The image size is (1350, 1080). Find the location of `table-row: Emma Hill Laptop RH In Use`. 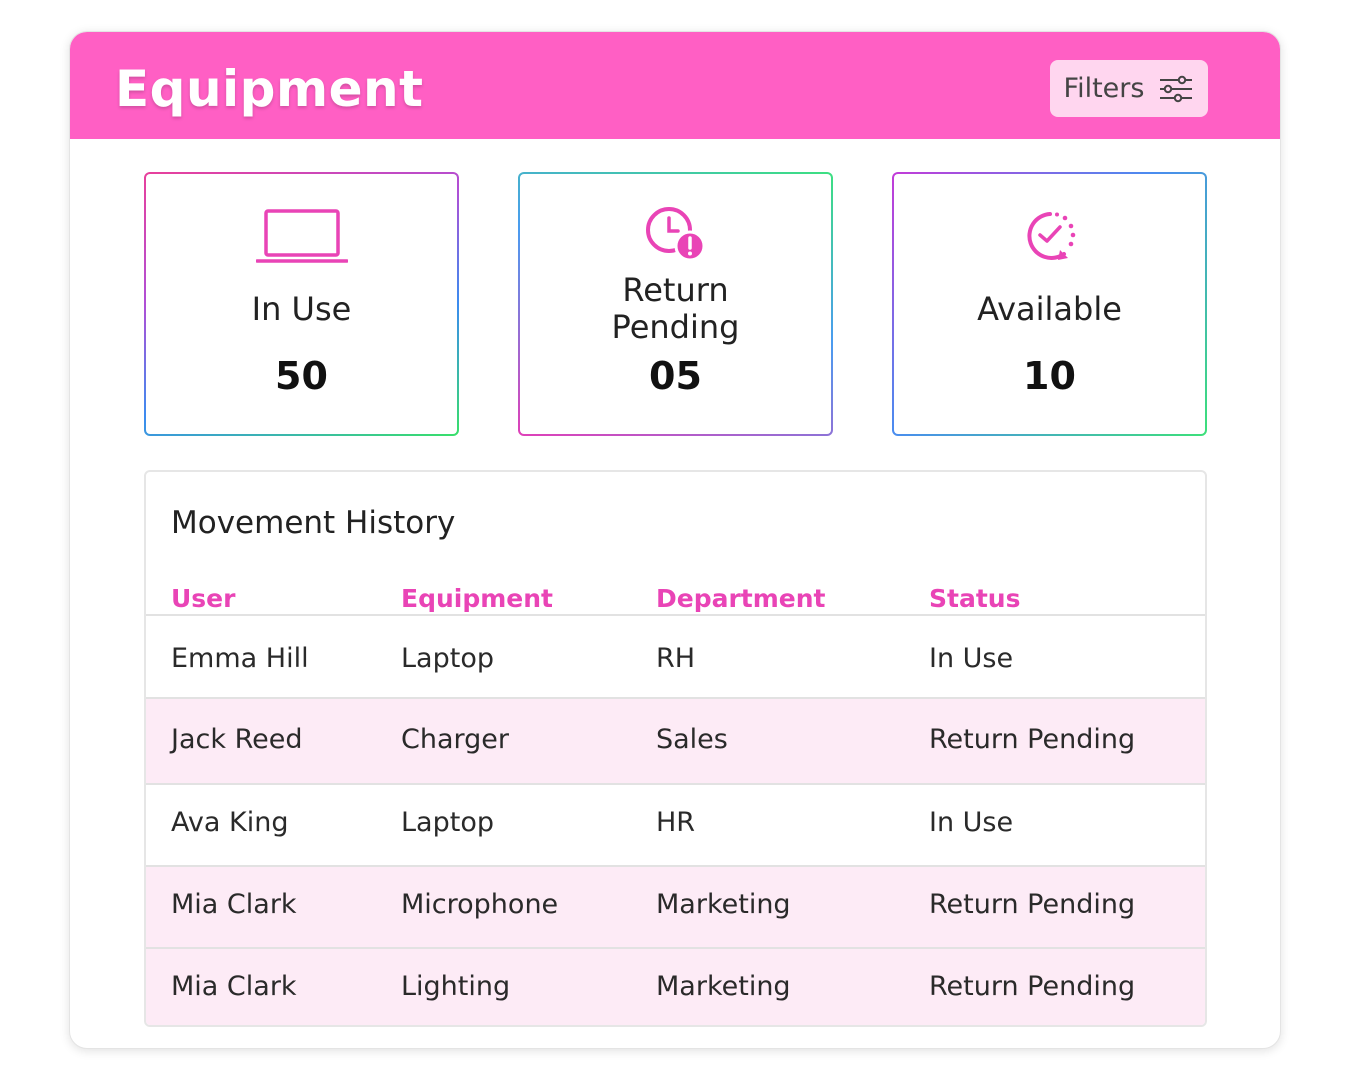

table-row: Emma Hill Laptop RH In Use is located at coordinates (675, 657).